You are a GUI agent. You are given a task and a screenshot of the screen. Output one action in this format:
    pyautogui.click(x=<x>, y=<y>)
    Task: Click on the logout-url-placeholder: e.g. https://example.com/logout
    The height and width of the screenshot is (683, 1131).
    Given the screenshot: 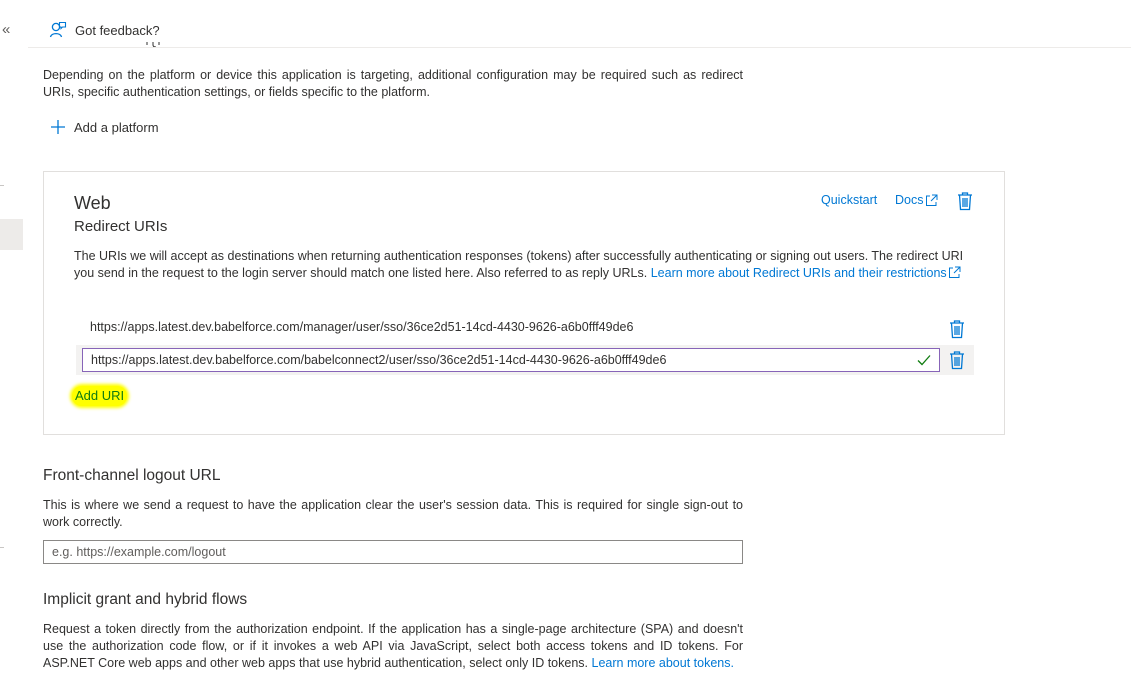 What is the action you would take?
    pyautogui.click(x=139, y=552)
    